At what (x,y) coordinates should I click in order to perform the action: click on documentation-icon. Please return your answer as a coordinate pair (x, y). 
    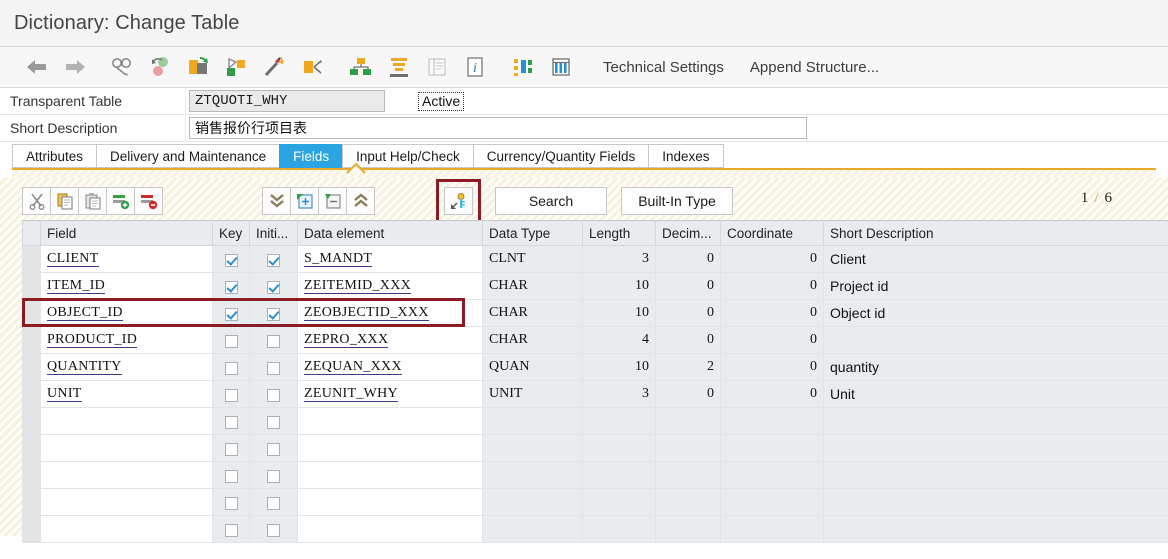
    Looking at the image, I should click on (437, 67).